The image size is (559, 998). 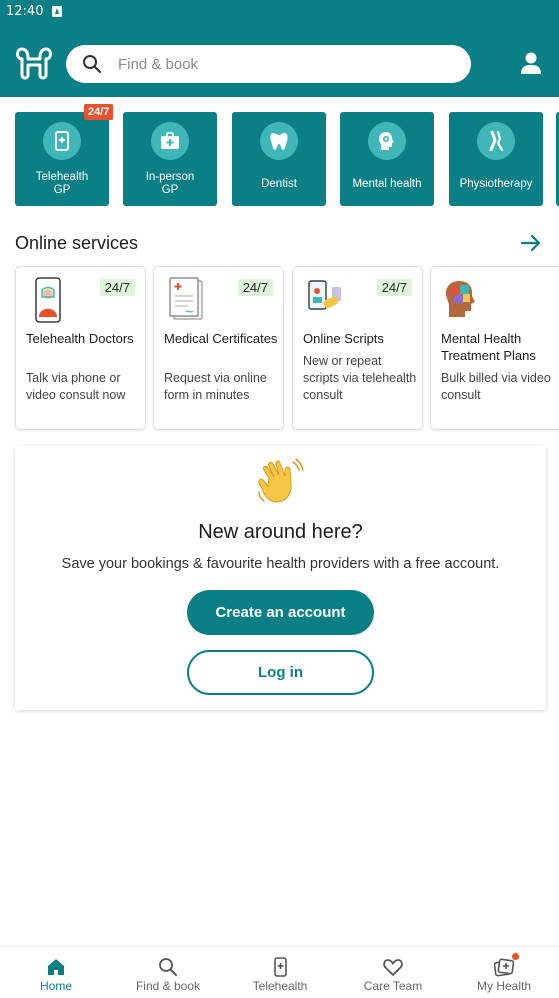 I want to click on notification-a-icon, so click(x=57, y=11).